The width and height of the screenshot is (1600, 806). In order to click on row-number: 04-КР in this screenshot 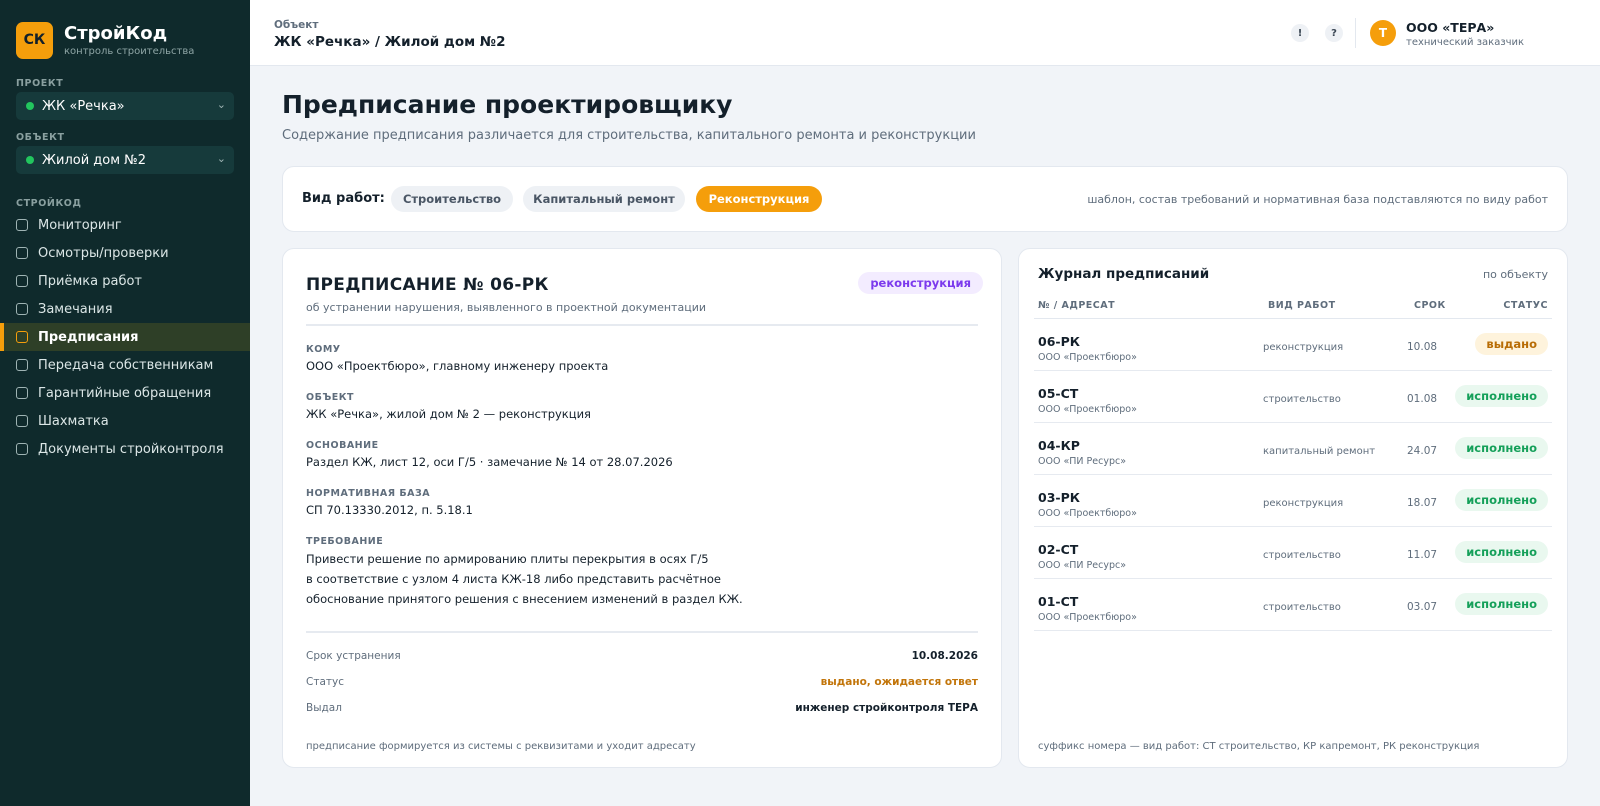, I will do `click(1059, 445)`.